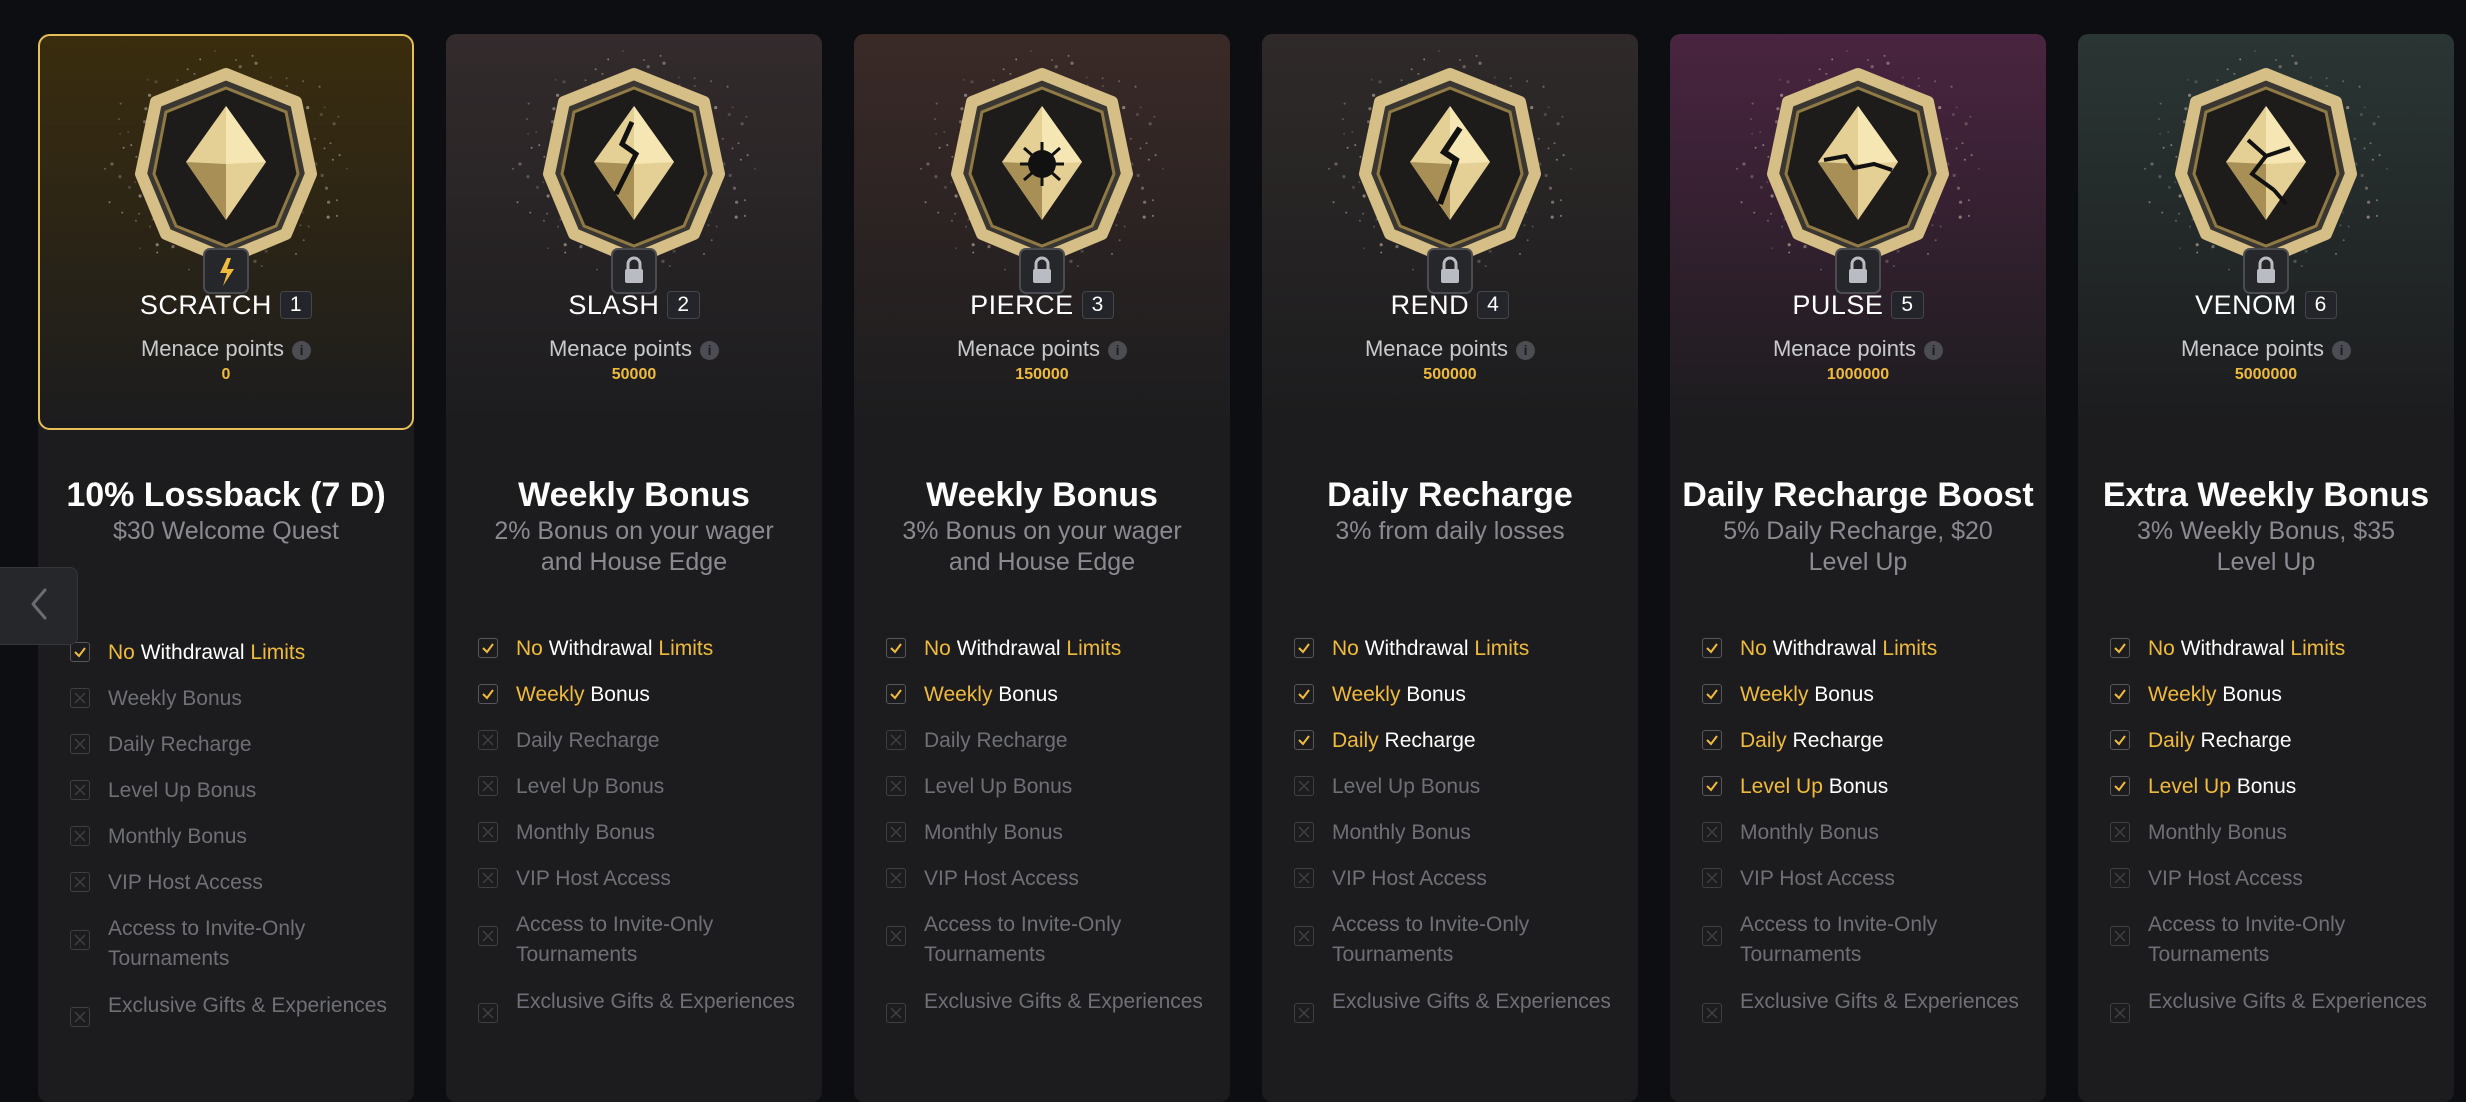  I want to click on tier-name: PULSE, so click(1838, 305).